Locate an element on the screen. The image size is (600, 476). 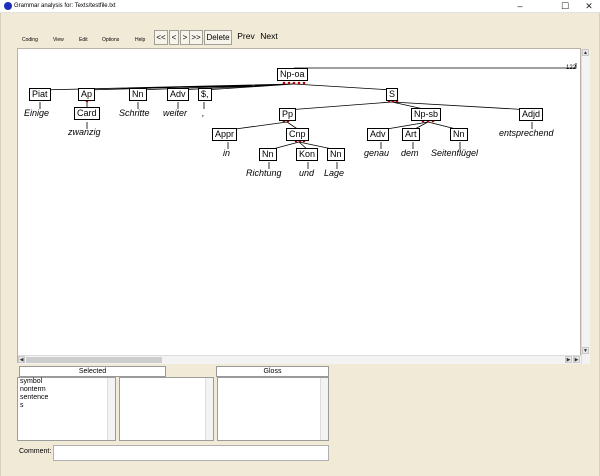
node-appr: Appr is located at coordinates (225, 134).